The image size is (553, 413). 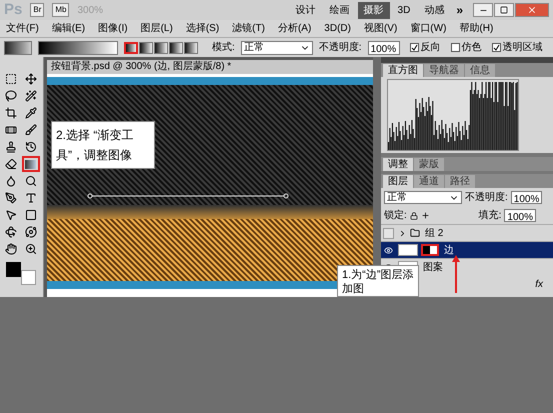 I want to click on panel-tab: 图层, so click(x=398, y=181).